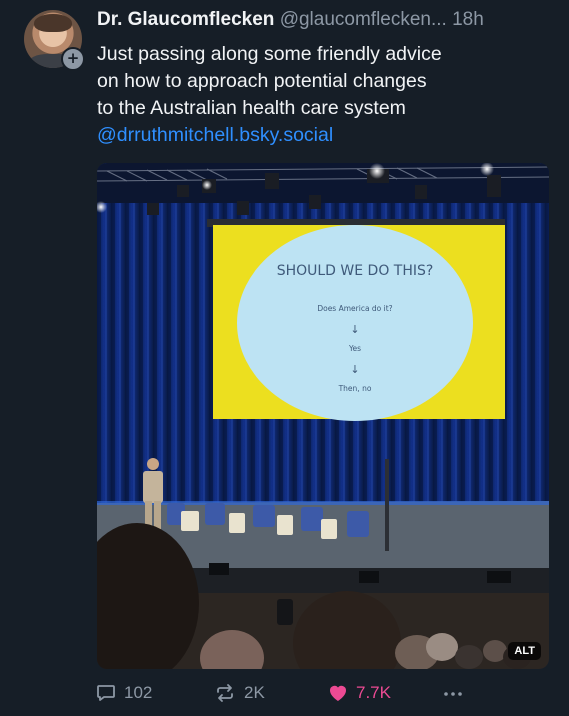 This screenshot has height=716, width=569. Describe the element at coordinates (138, 692) in the screenshot. I see `reply-count: 102` at that location.